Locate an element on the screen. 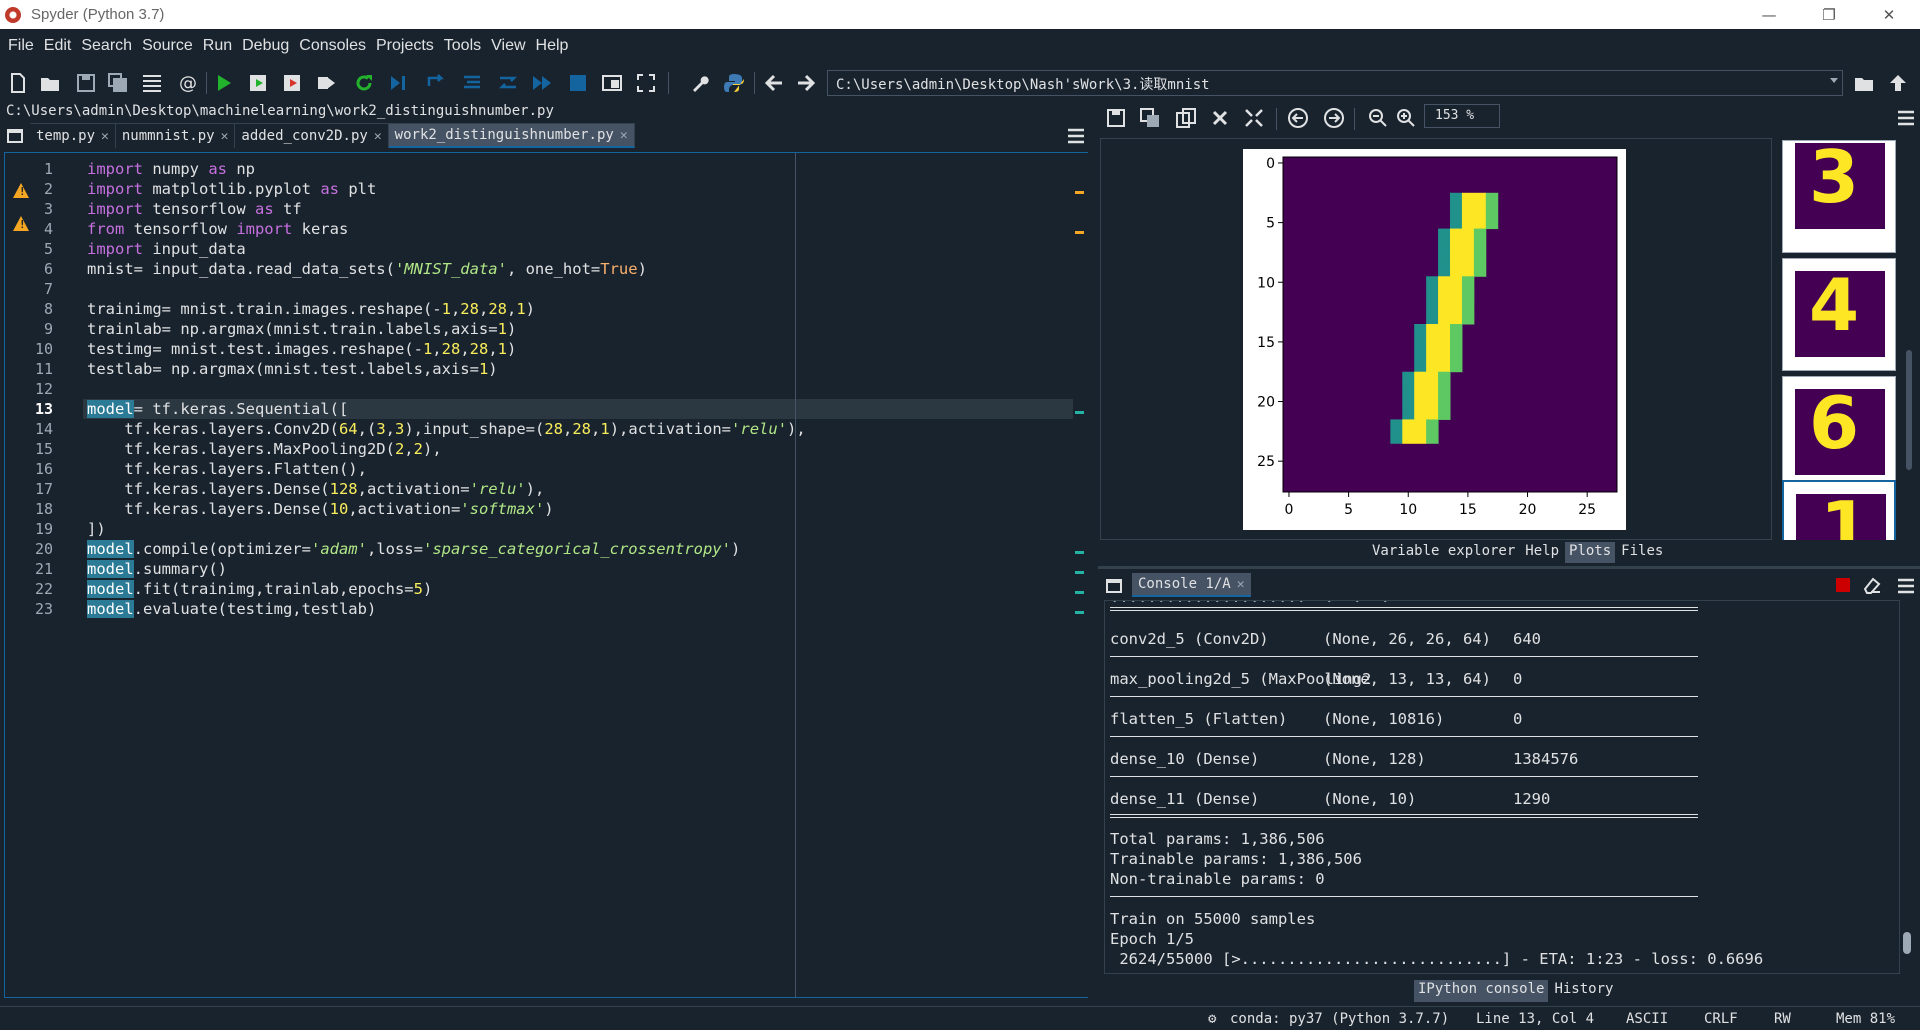 Image resolution: width=1920 pixels, height=1030 pixels. menu-view: View is located at coordinates (508, 46).